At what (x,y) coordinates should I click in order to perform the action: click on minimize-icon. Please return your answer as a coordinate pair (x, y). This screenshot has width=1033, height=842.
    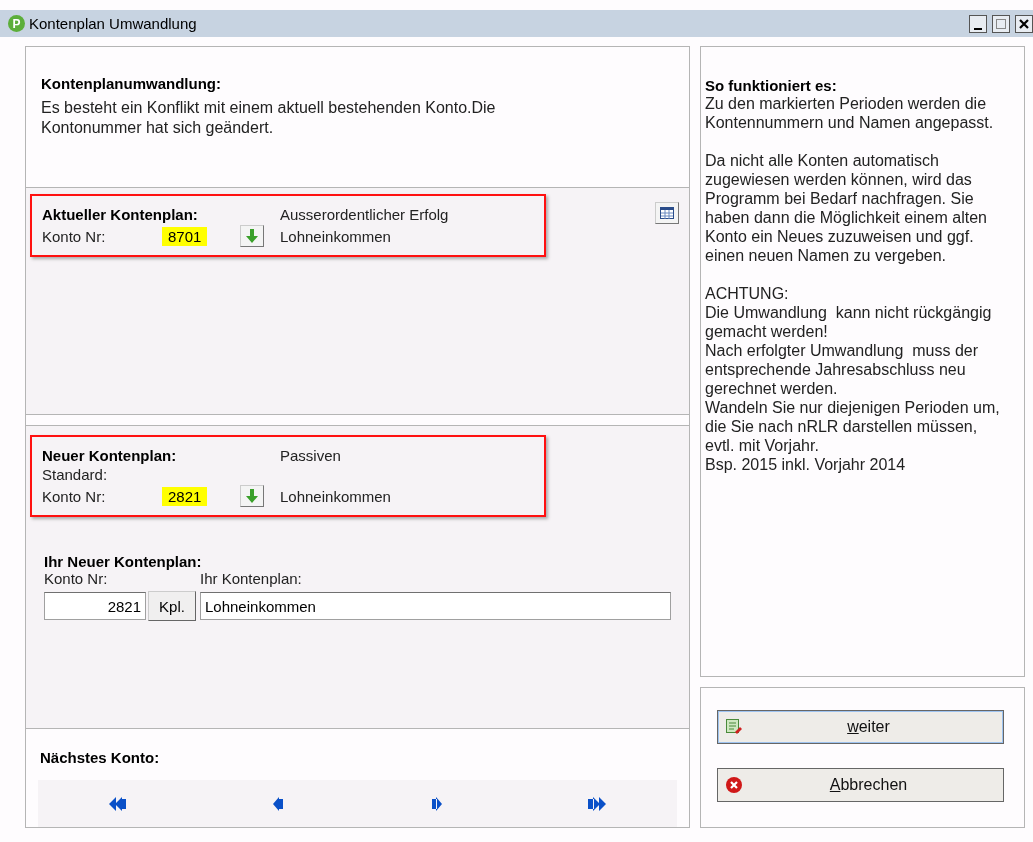
    Looking at the image, I should click on (978, 28).